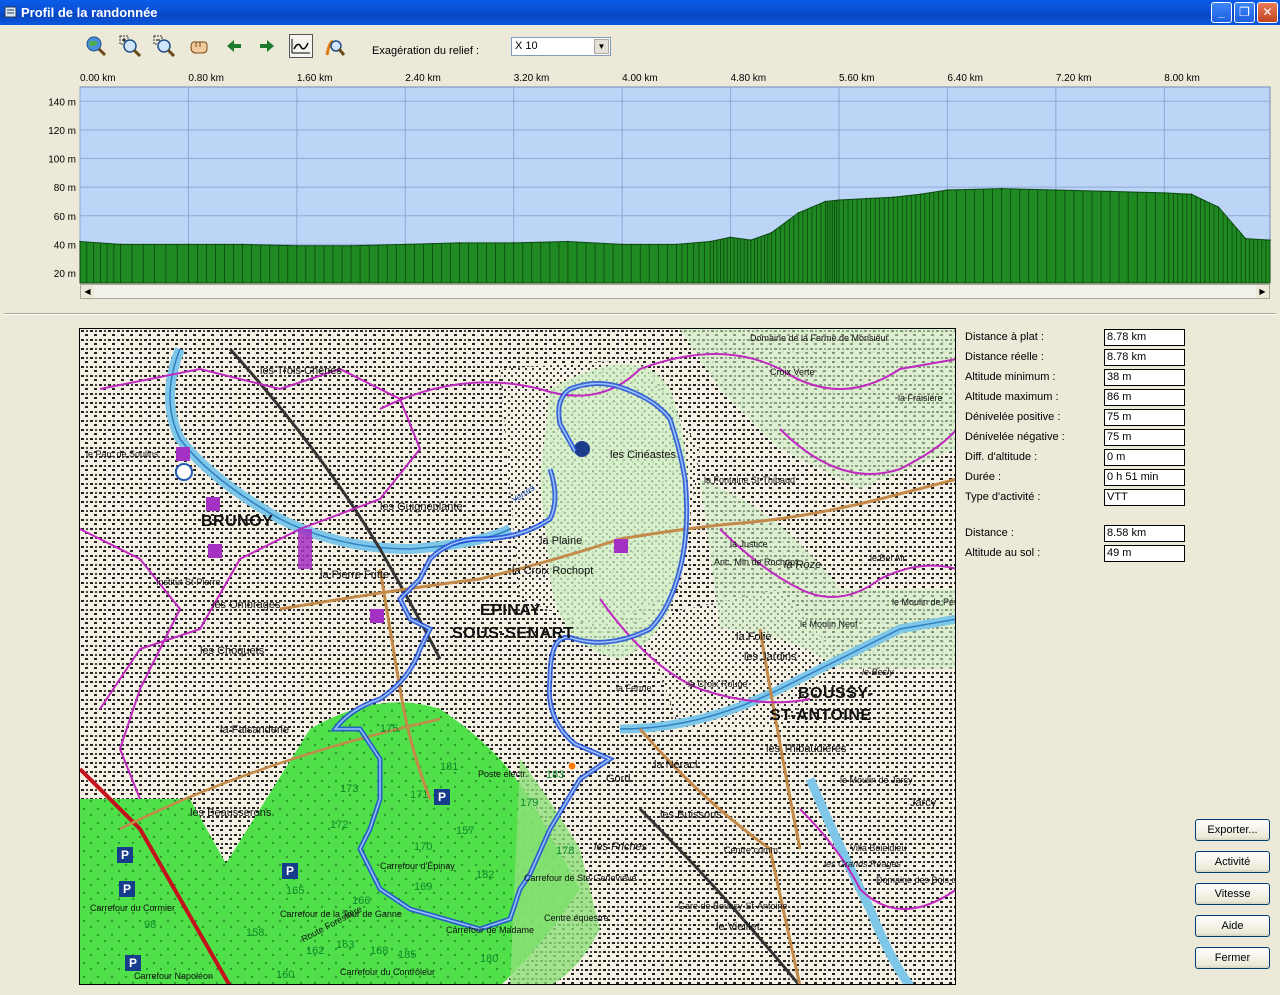 This screenshot has width=1280, height=995. Describe the element at coordinates (1232, 862) in the screenshot. I see `activity-button: Activité` at that location.